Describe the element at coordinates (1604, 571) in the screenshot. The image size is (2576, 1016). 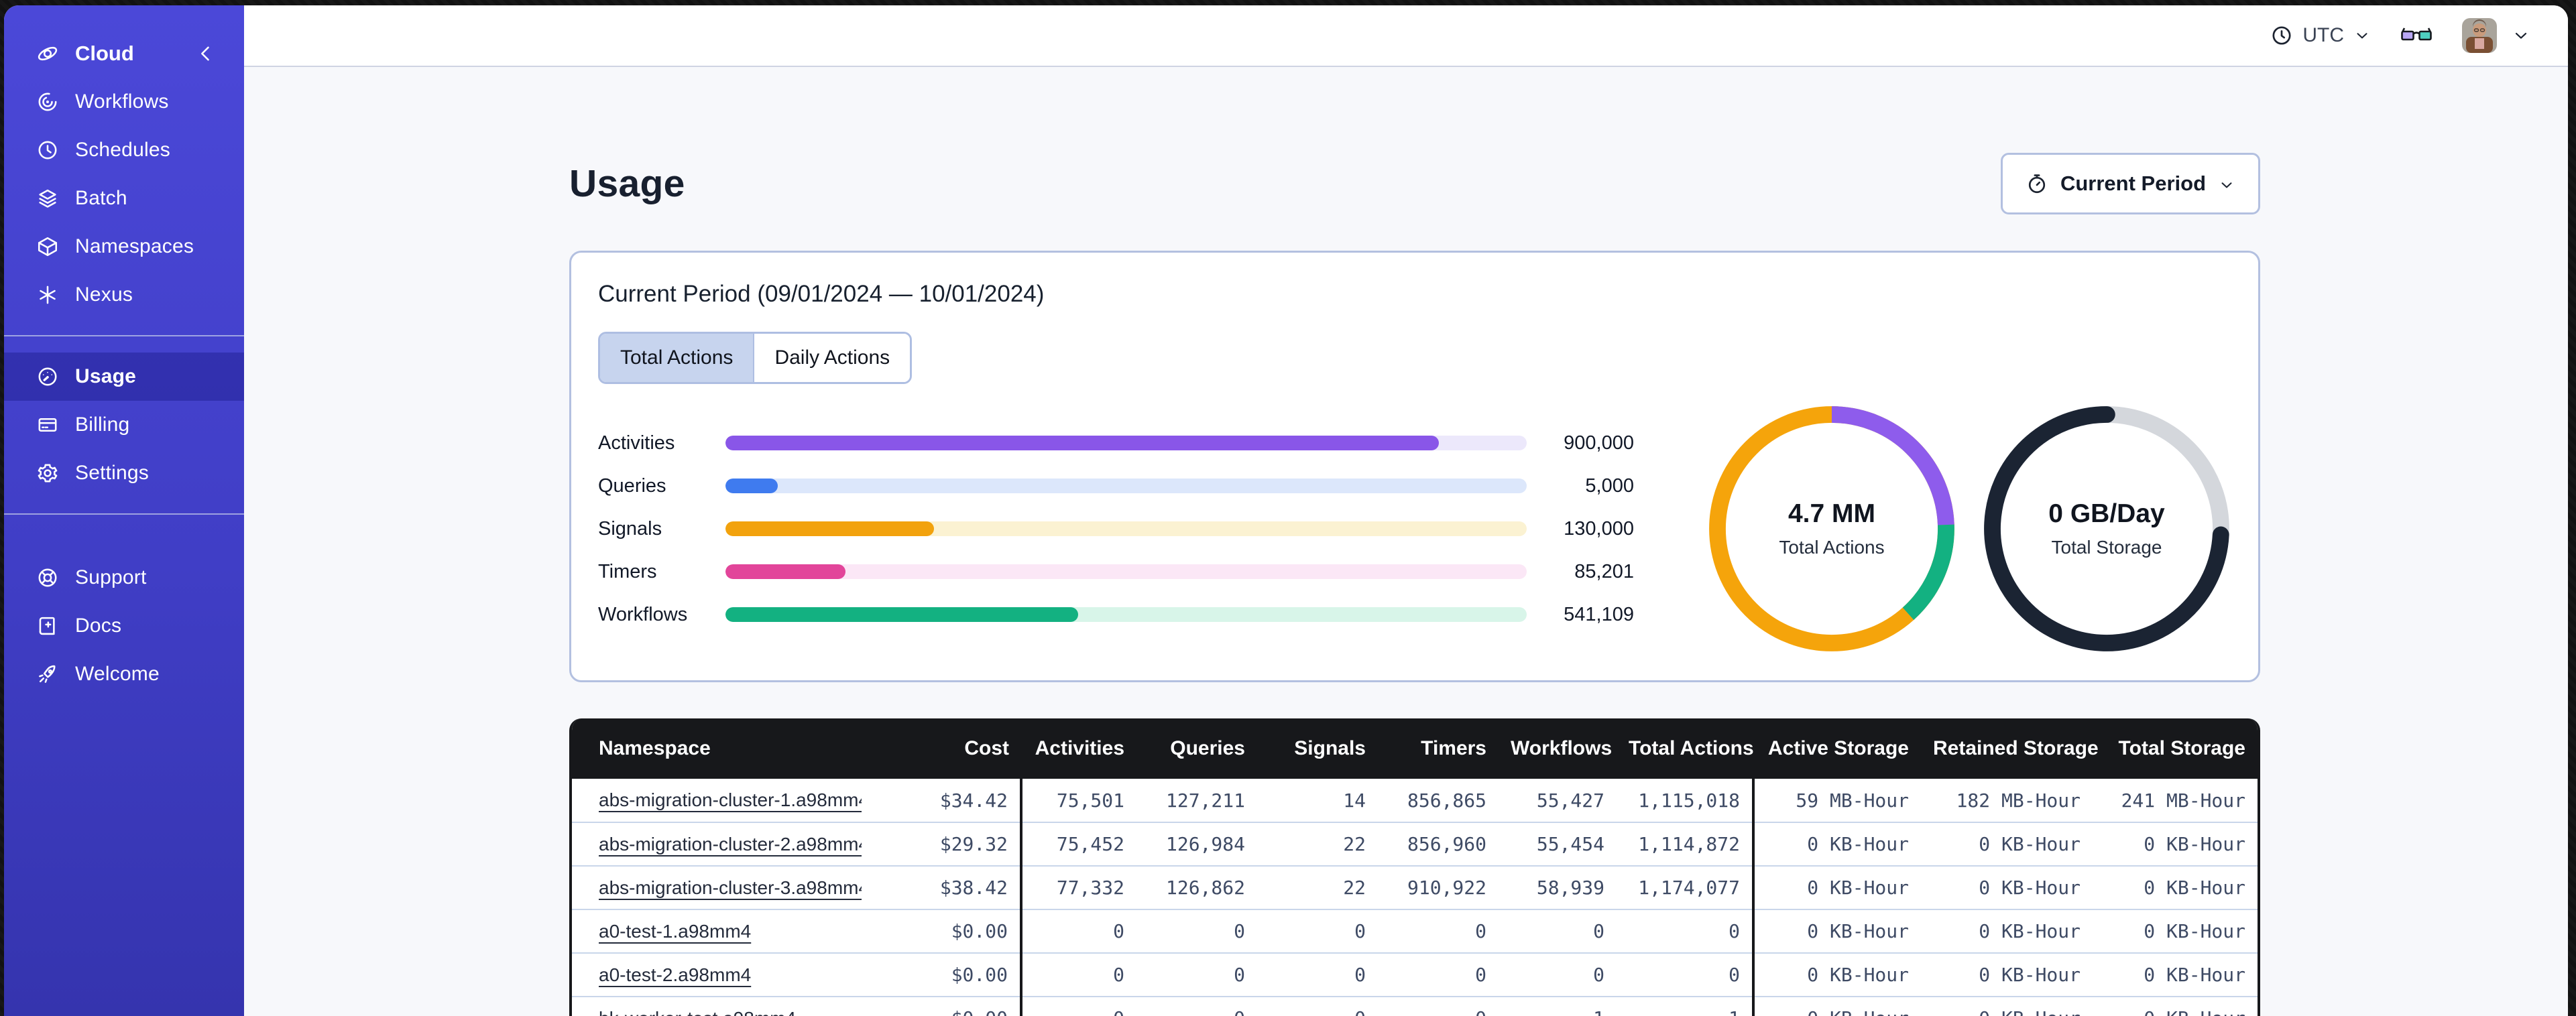
I see `bar-value: 85,201` at that location.